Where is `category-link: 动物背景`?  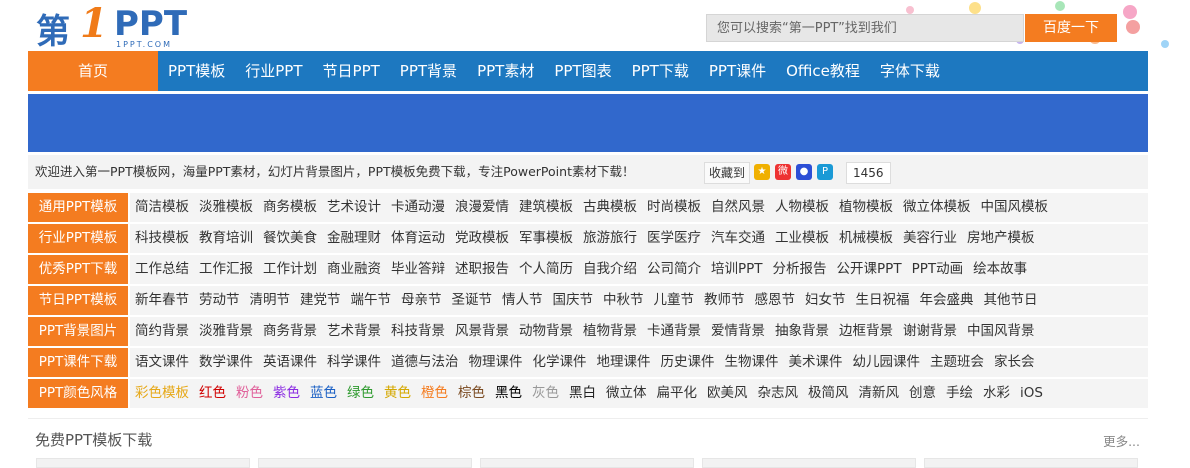
category-link: 动物背景 is located at coordinates (546, 331).